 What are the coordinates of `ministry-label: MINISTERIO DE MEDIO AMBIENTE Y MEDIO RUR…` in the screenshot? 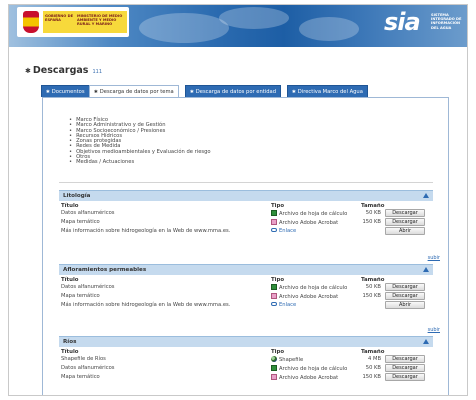 It's located at (100, 20).